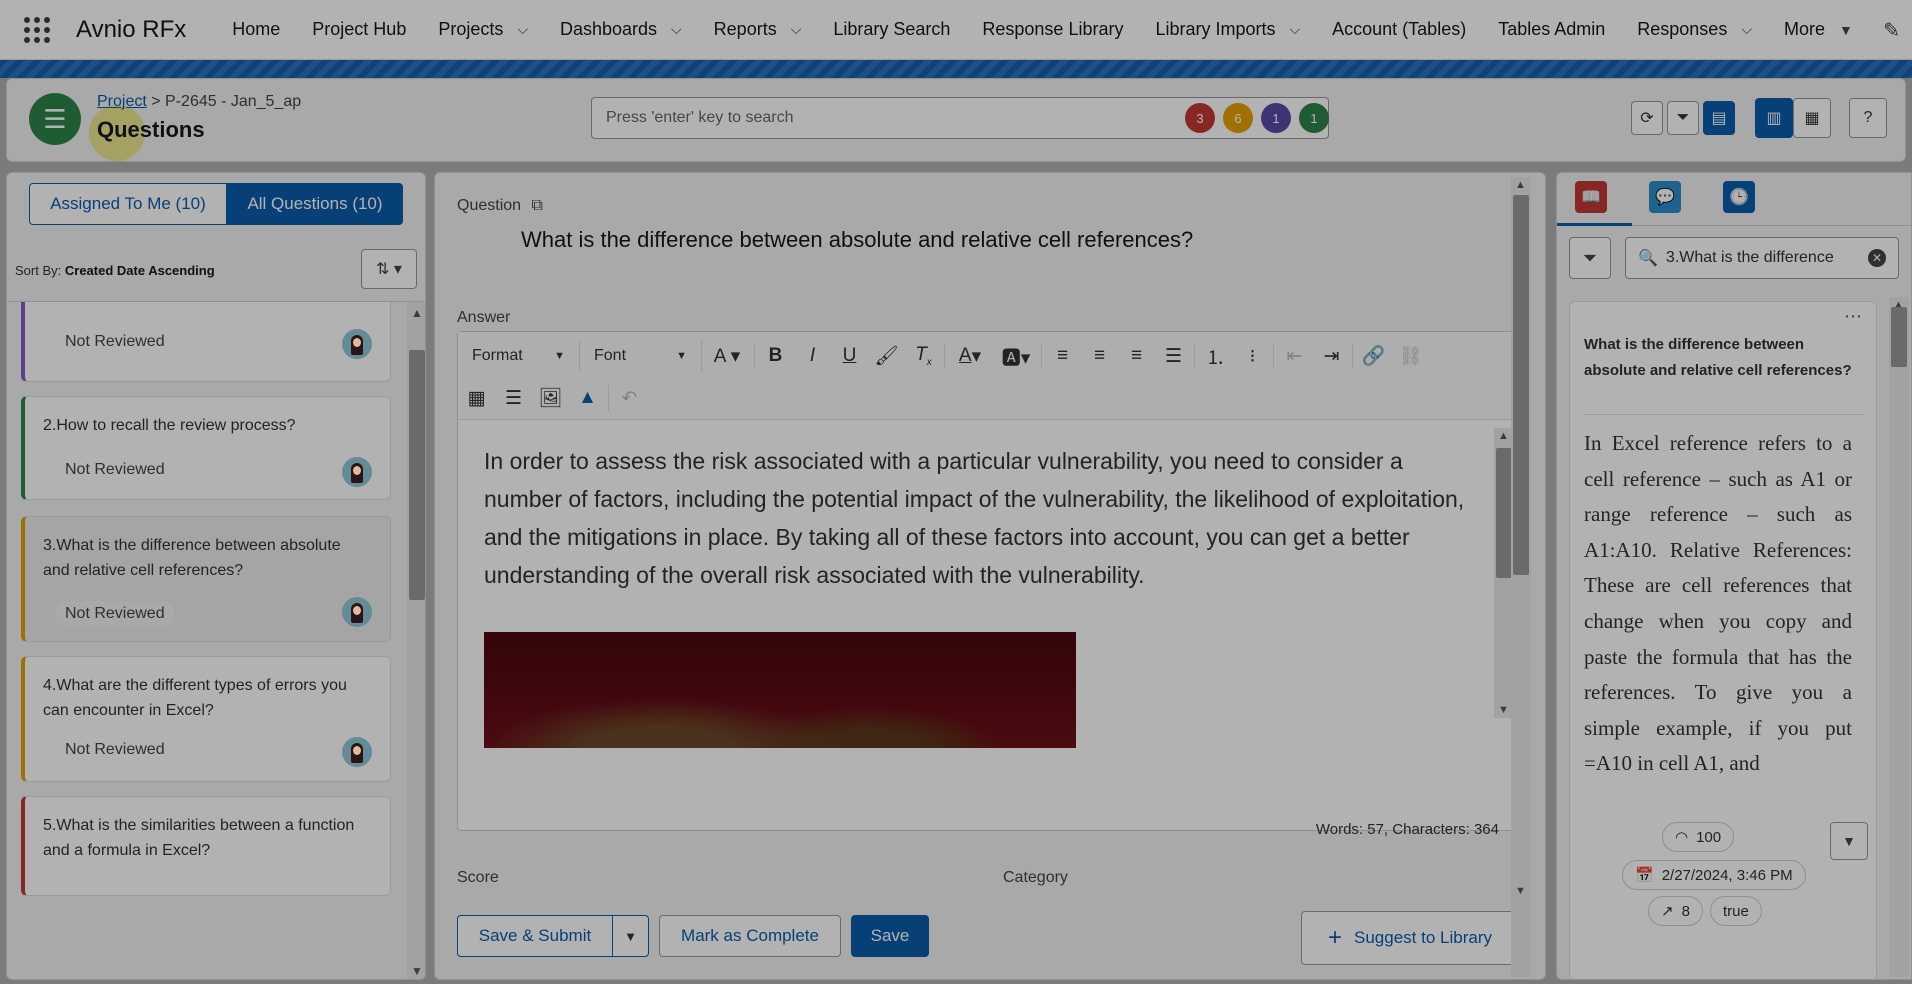  I want to click on clear-formatting-button: Tx, so click(923, 356).